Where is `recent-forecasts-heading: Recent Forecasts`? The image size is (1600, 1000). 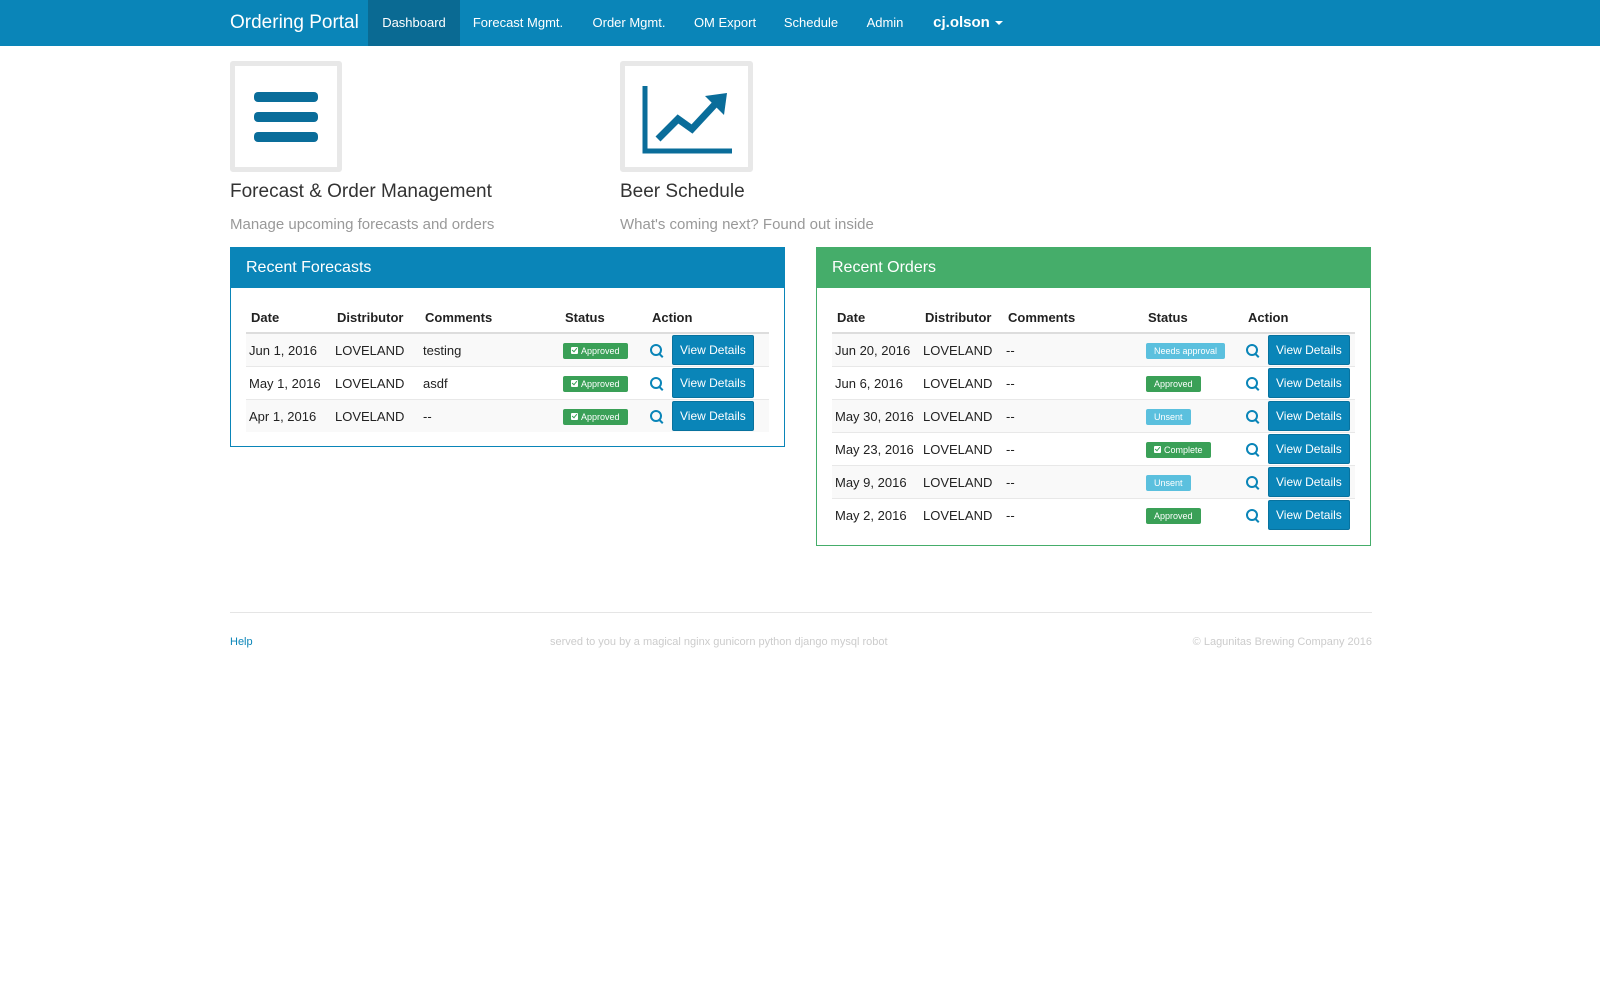 recent-forecasts-heading: Recent Forecasts is located at coordinates (507, 268).